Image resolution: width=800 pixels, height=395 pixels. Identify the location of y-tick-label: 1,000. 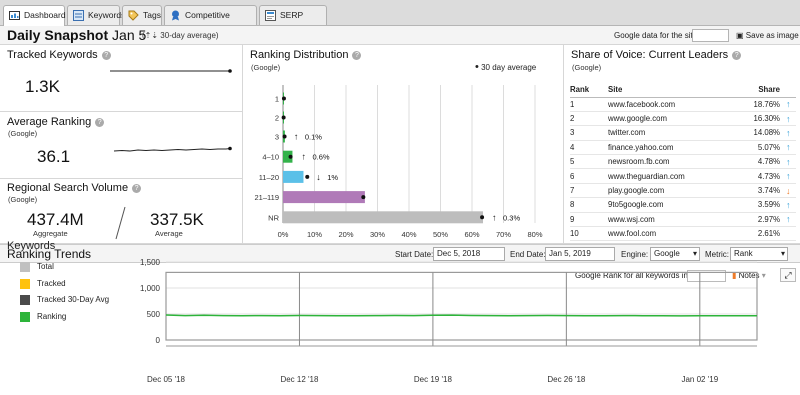
(150, 288).